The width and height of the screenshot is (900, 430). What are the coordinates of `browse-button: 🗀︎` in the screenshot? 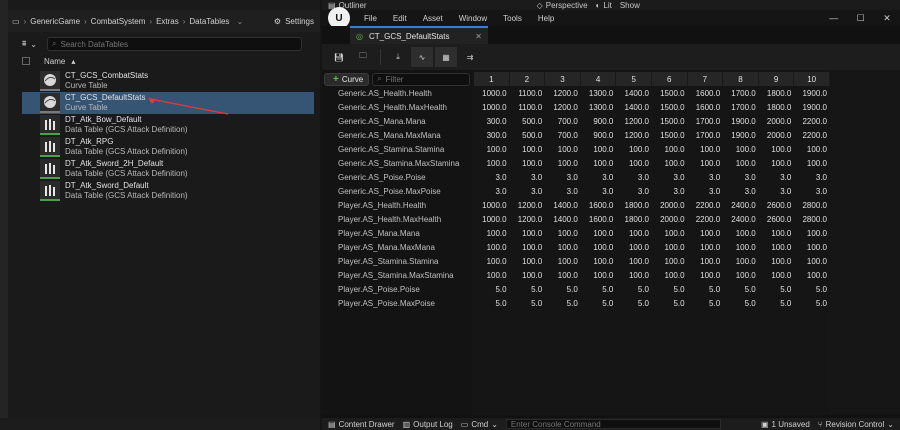 It's located at (363, 57).